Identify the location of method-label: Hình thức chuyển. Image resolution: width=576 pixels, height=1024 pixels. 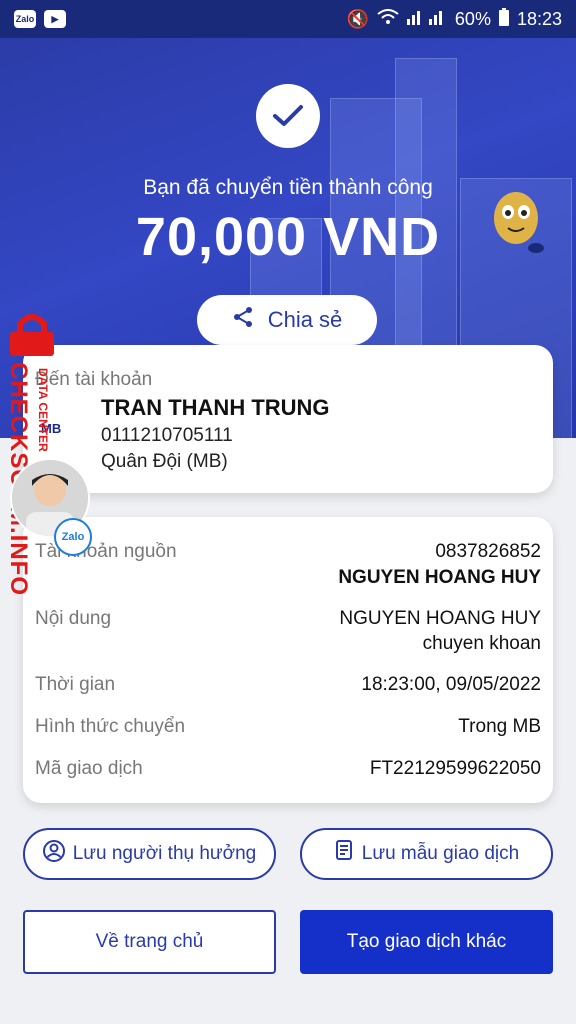
(110, 726).